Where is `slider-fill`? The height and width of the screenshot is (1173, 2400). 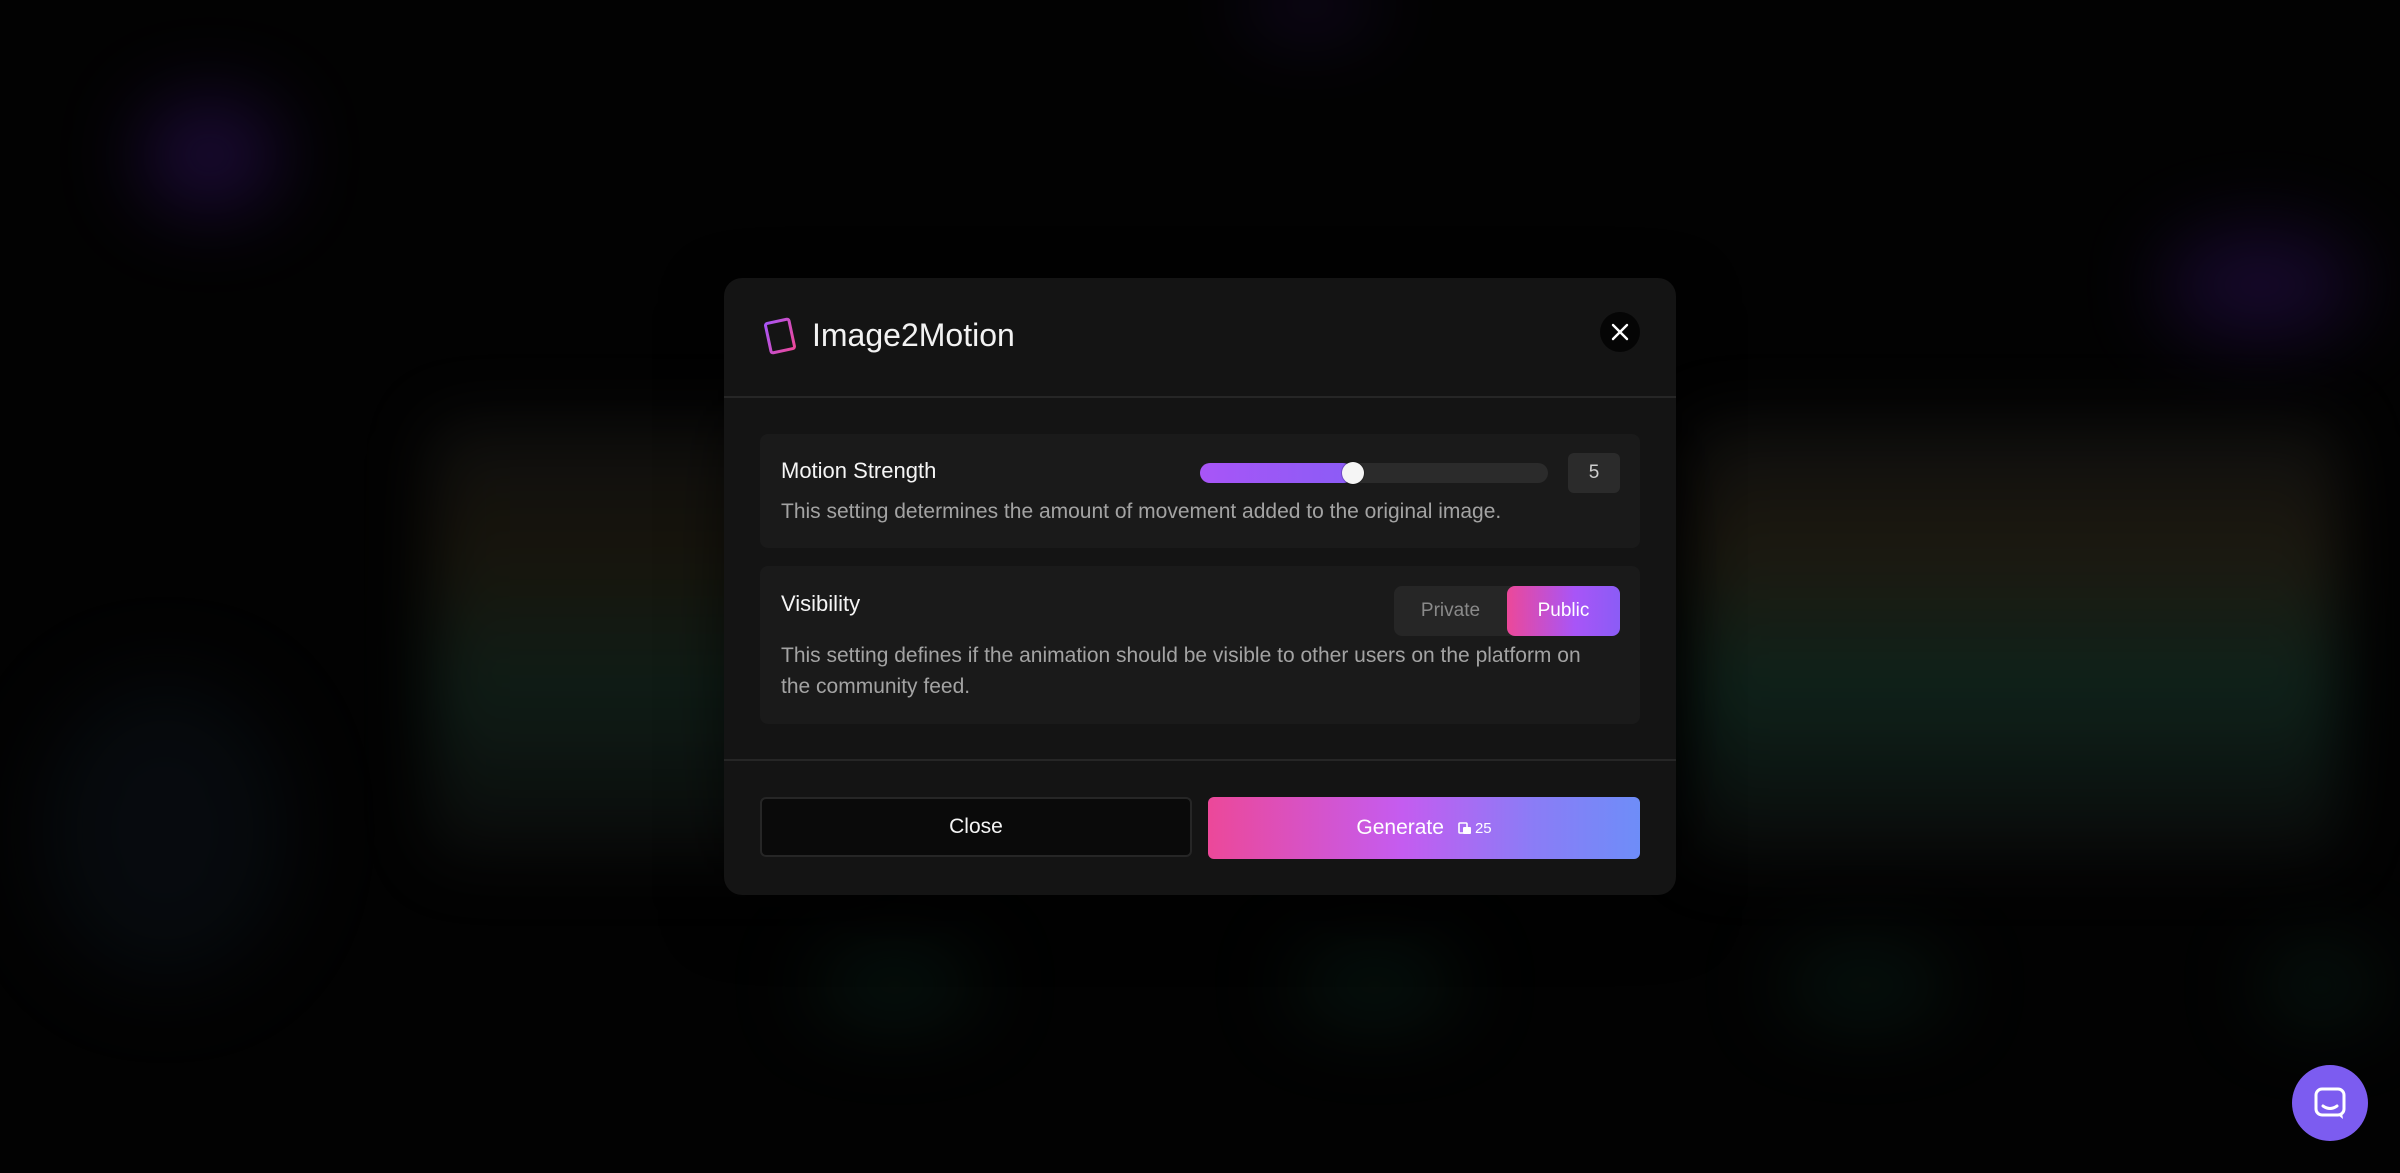
slider-fill is located at coordinates (1277, 473).